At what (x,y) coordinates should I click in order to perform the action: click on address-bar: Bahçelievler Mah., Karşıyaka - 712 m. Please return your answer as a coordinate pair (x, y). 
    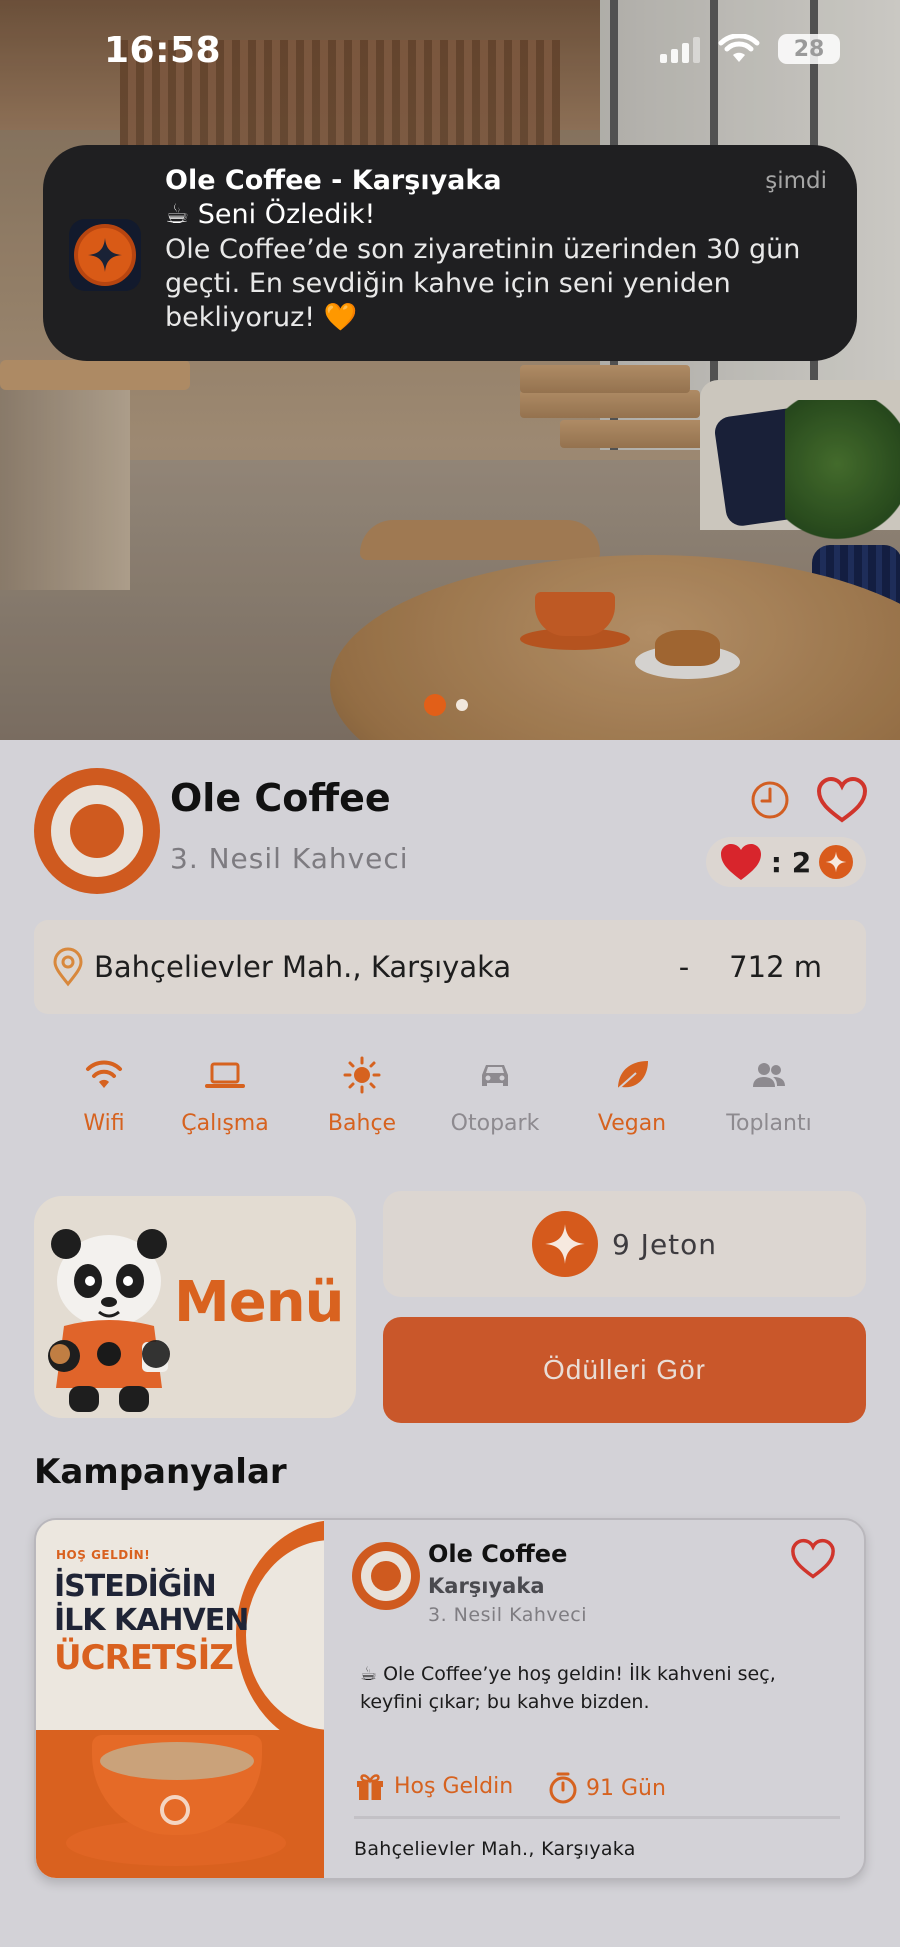
    Looking at the image, I should click on (450, 967).